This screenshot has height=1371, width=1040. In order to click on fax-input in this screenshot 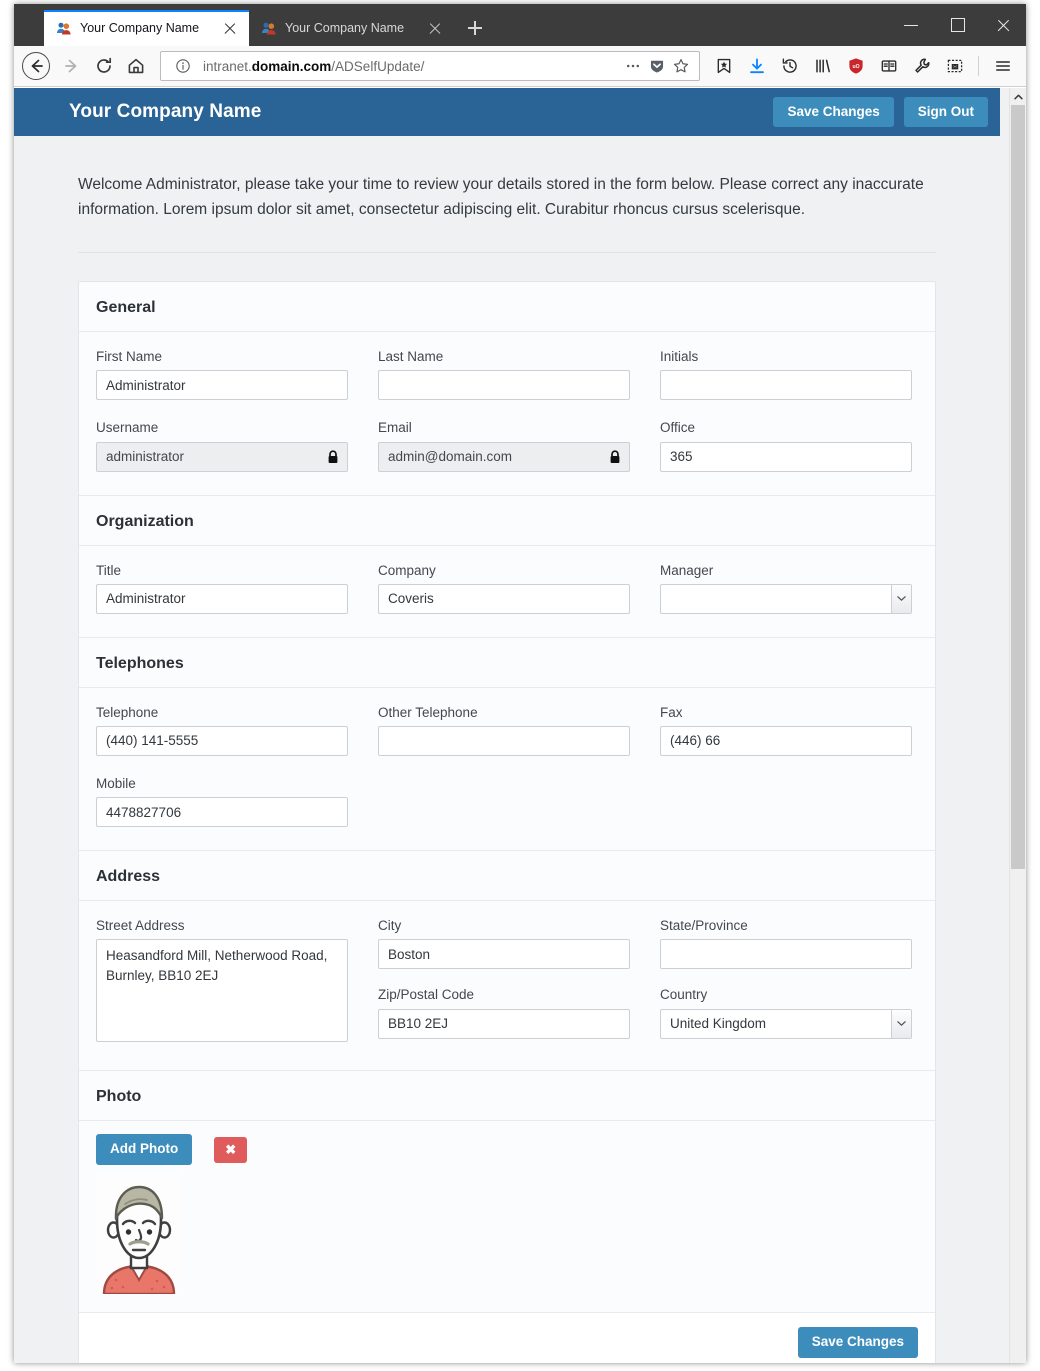, I will do `click(786, 740)`.